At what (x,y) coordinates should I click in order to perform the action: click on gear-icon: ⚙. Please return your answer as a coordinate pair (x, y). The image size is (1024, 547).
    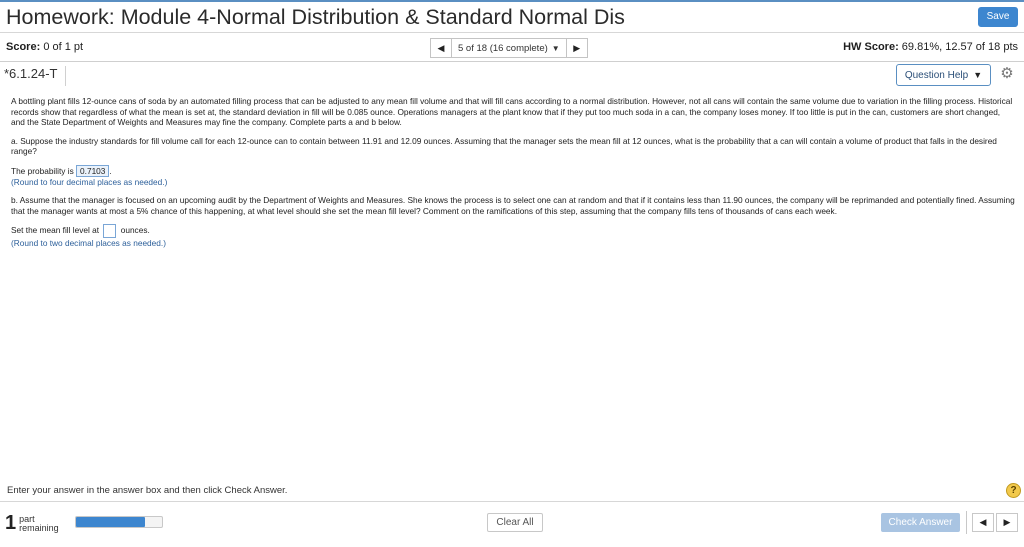
    Looking at the image, I should click on (1007, 74).